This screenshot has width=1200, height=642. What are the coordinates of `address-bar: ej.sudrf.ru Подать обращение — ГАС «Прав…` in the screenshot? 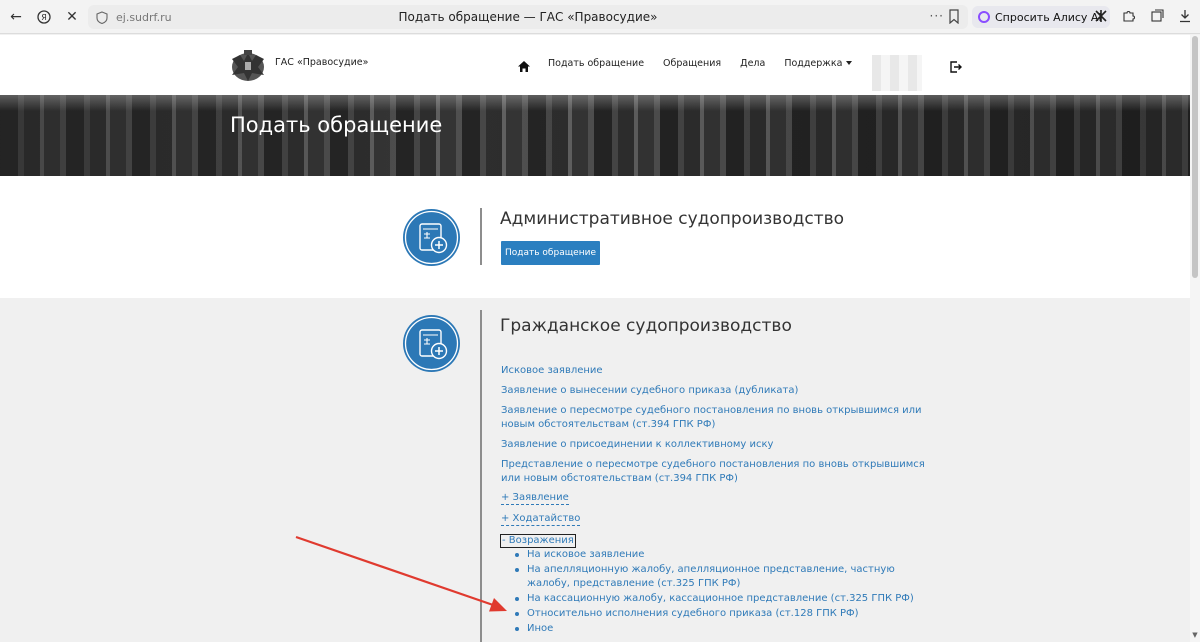 It's located at (528, 17).